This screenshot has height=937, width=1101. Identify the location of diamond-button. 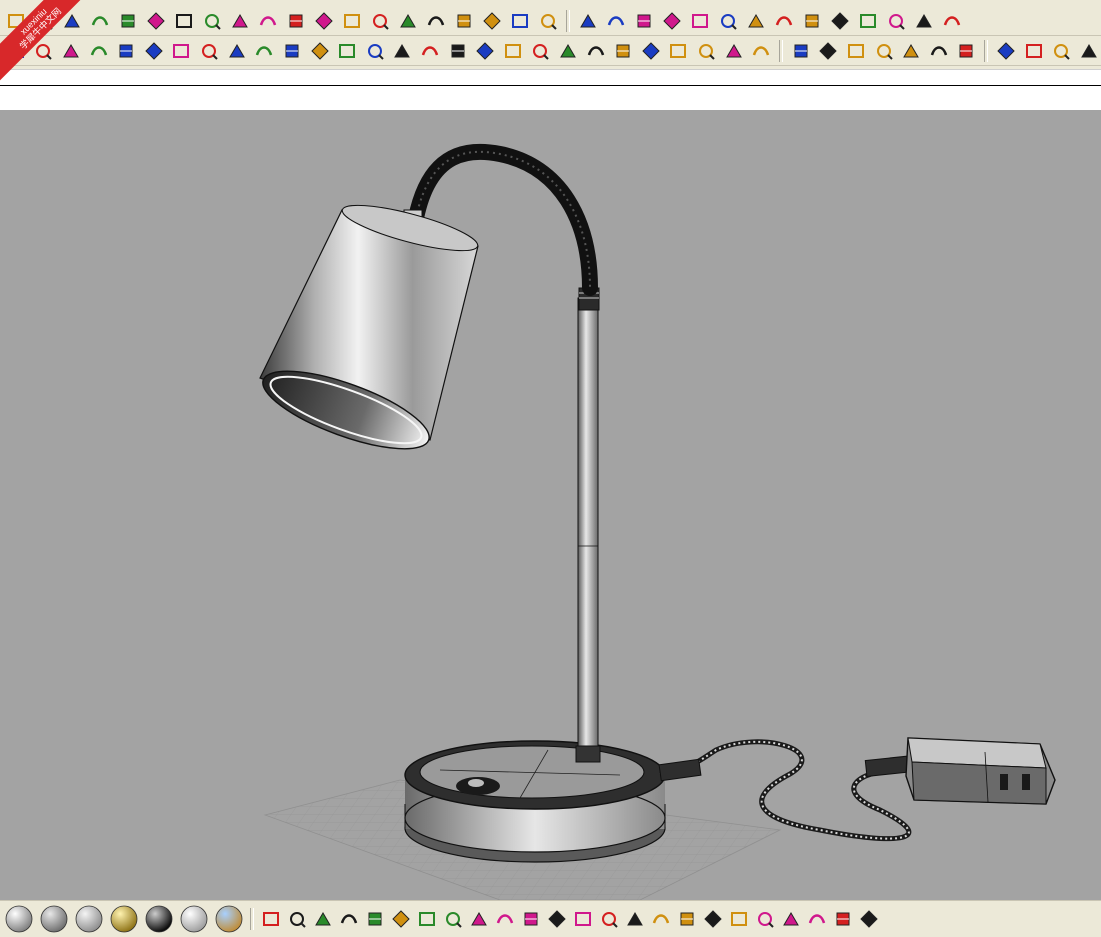
(939, 51).